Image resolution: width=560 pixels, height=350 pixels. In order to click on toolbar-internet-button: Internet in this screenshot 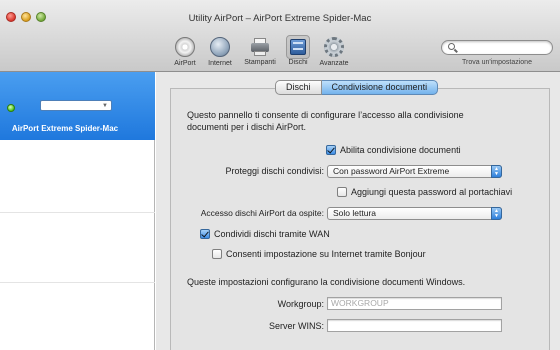, I will do `click(220, 51)`.